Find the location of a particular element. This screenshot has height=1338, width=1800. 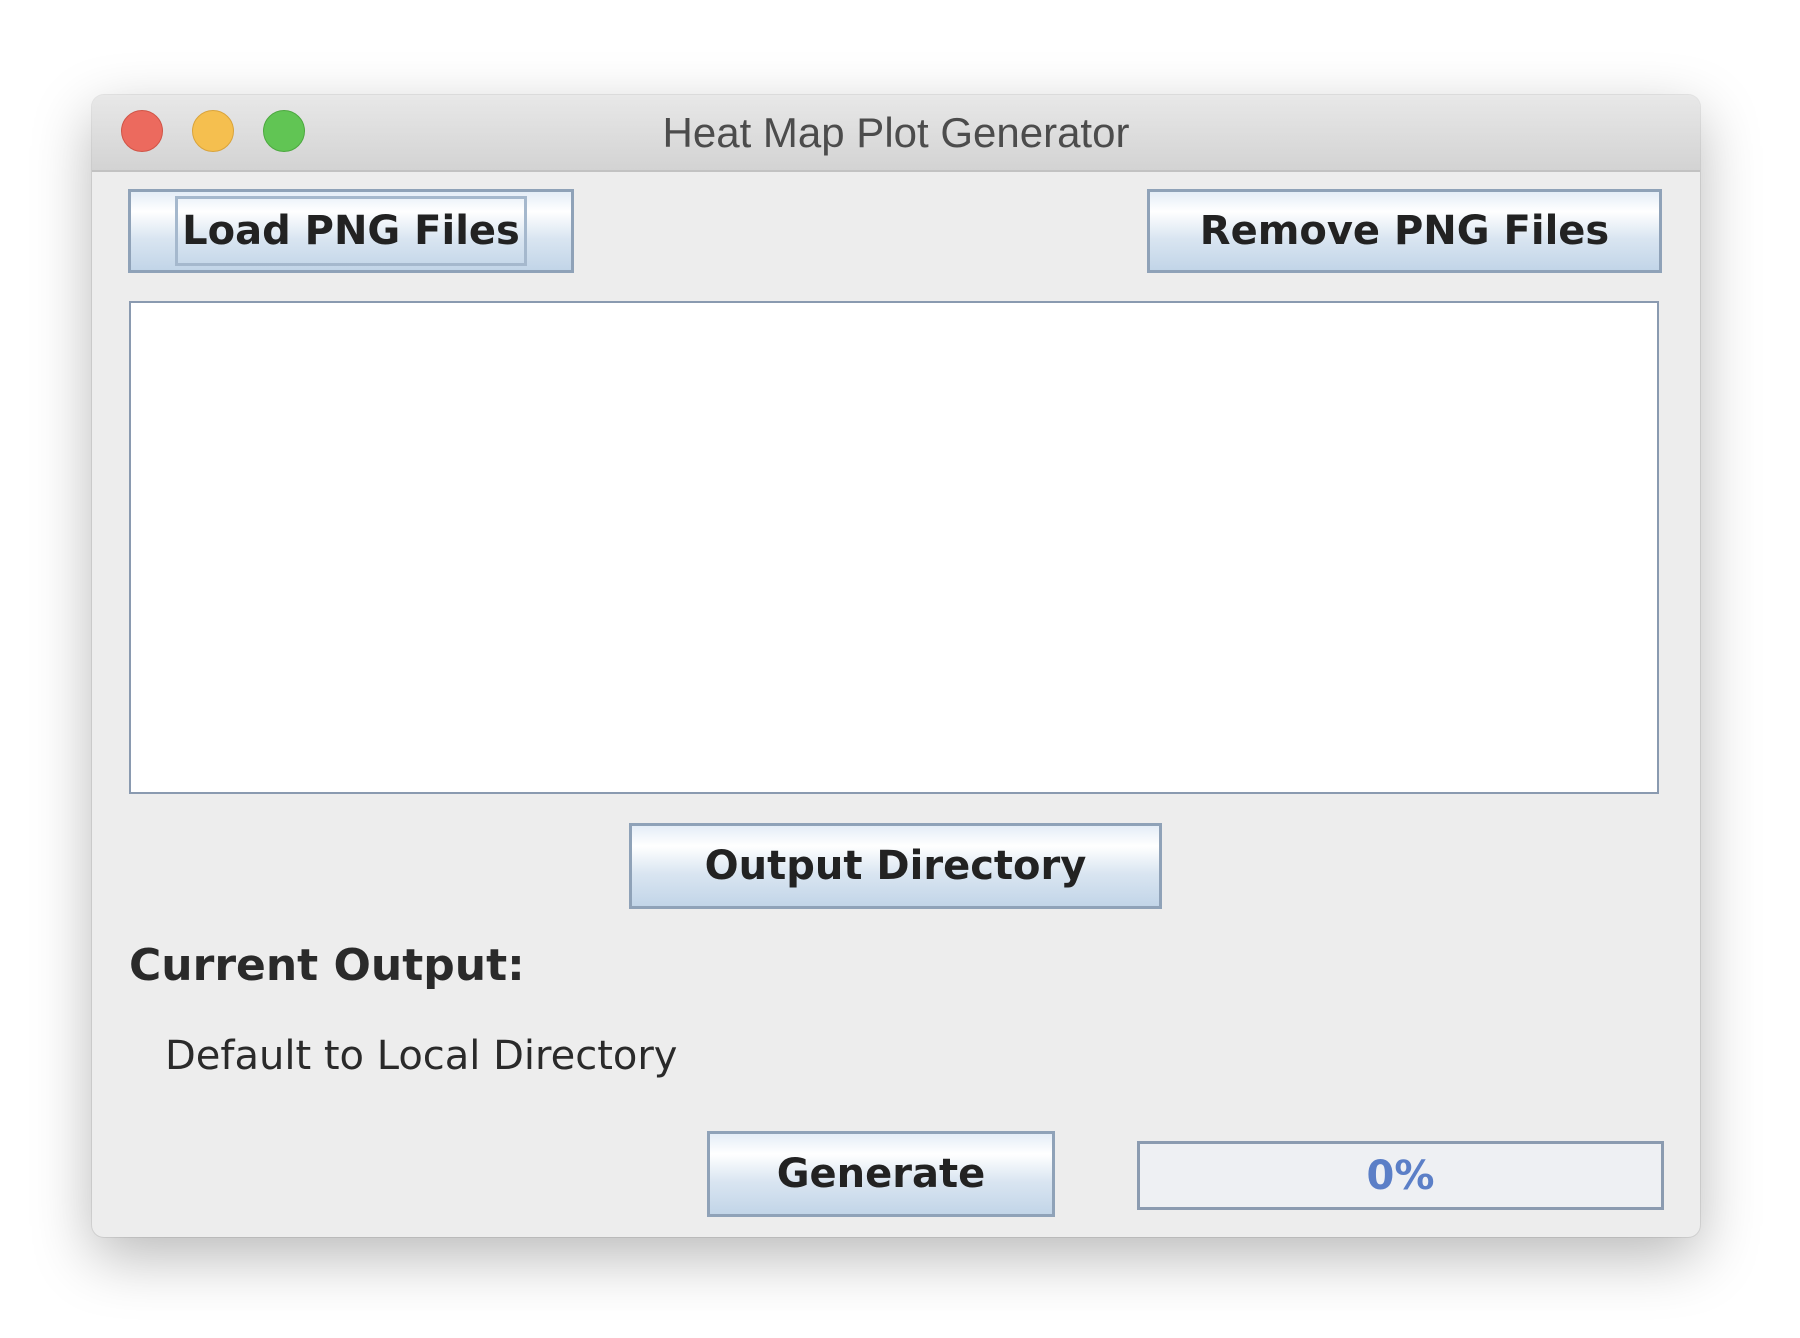

title-bar: Heat Map Plot Generator is located at coordinates (896, 133).